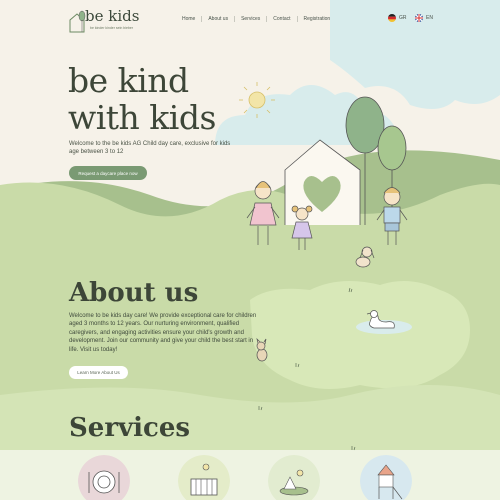  I want to click on light-meadow, so click(360, 335).